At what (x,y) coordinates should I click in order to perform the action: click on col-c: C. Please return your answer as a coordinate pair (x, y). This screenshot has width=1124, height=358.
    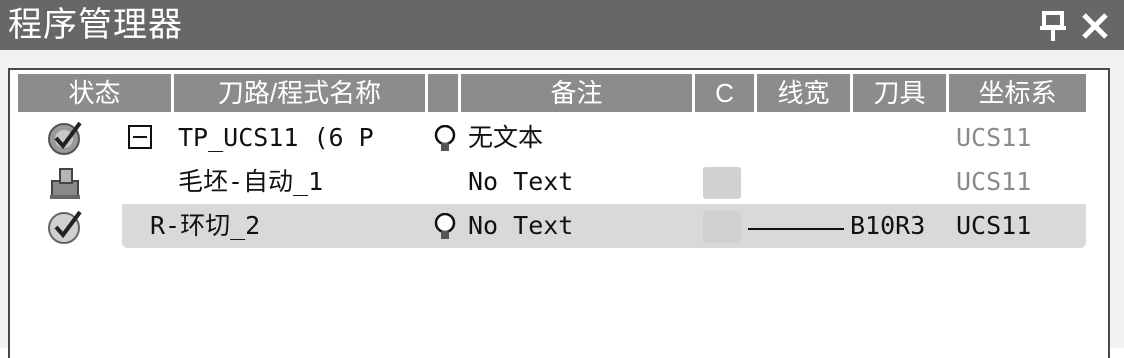
    Looking at the image, I should click on (726, 93).